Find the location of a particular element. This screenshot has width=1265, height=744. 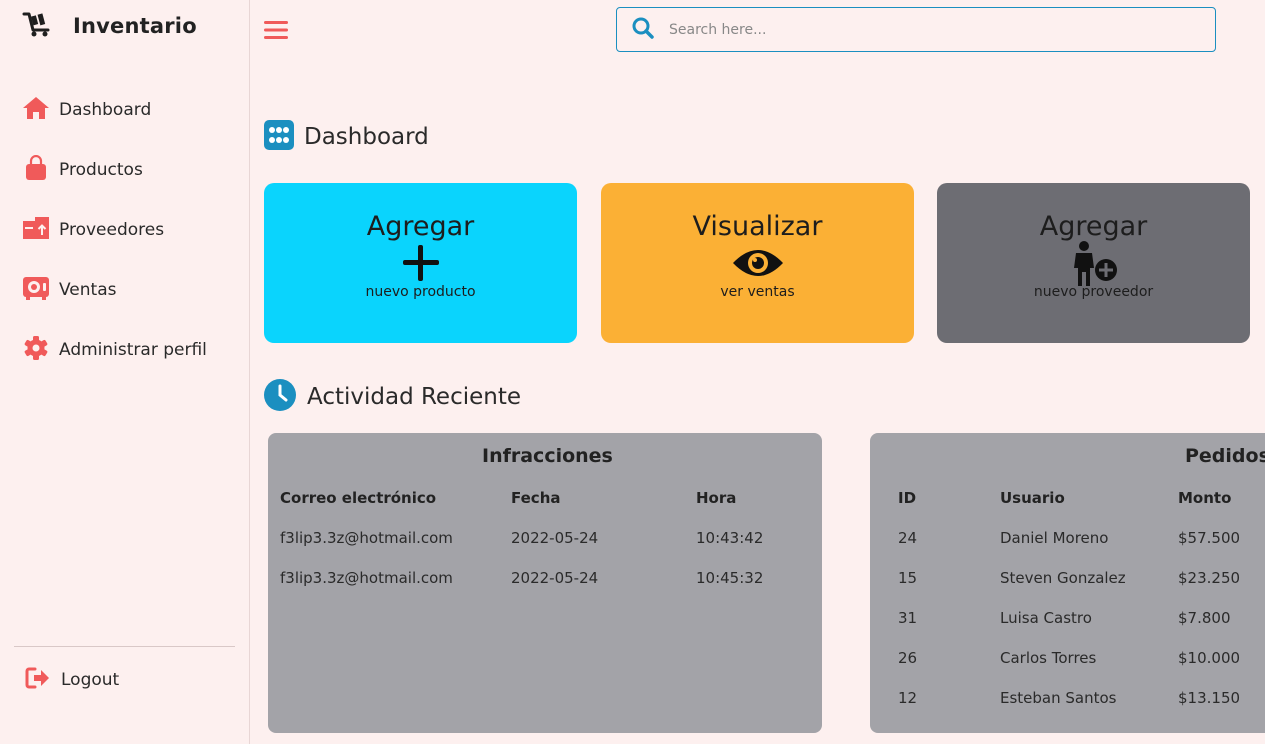

clock-icon is located at coordinates (280, 397).